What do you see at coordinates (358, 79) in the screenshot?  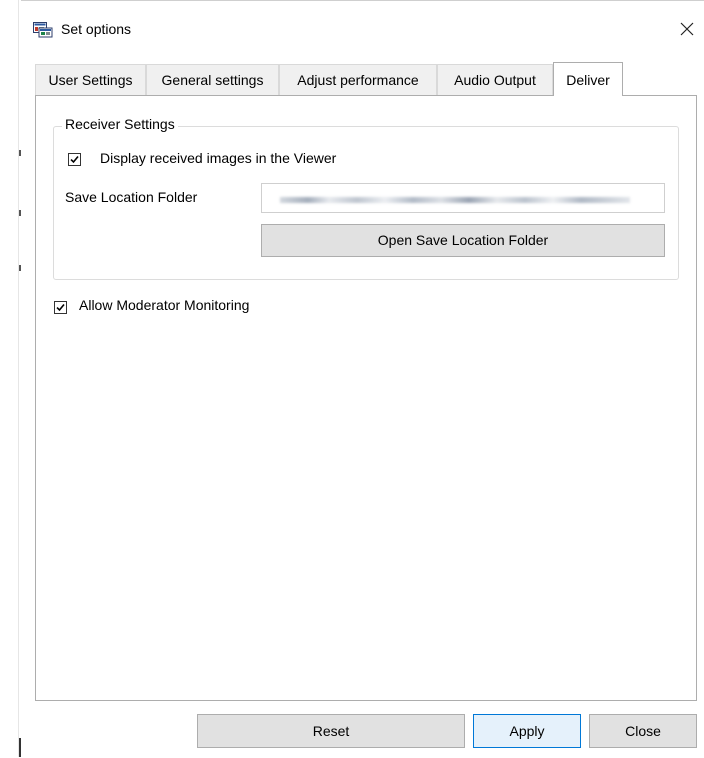 I see `tab-adjust-performance: Adjust performance` at bounding box center [358, 79].